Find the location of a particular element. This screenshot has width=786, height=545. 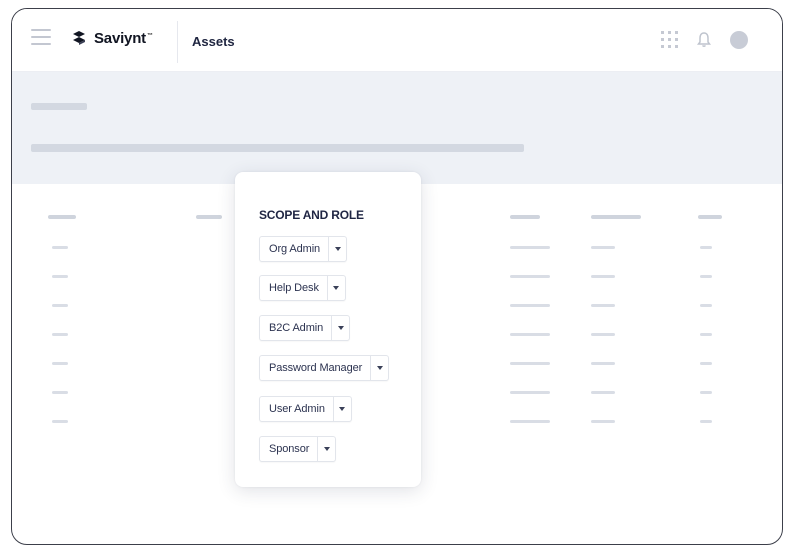

bell-icon is located at coordinates (704, 39).